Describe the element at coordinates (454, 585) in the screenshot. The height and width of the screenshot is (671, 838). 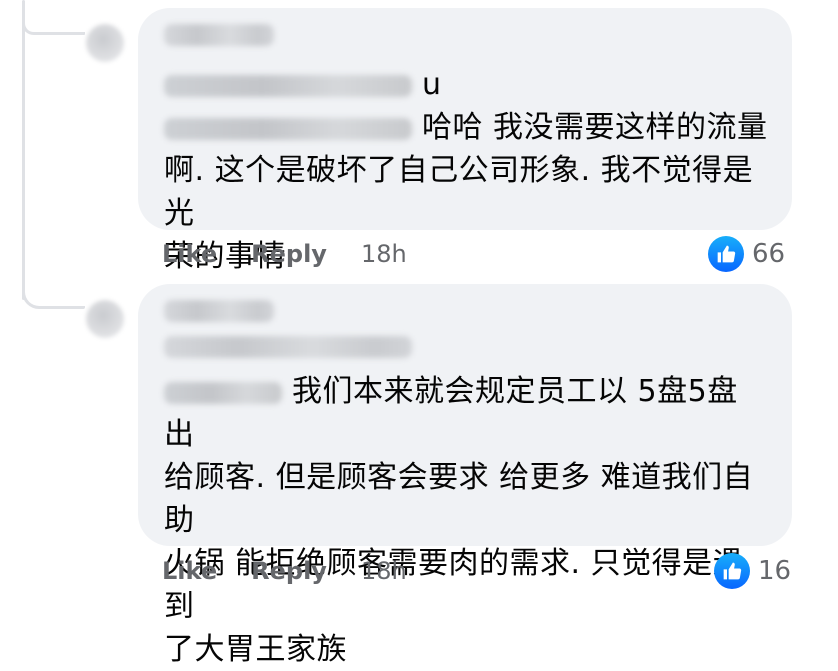
I see `comment-line-3: 火锅 能拒绝顾客需要肉的需求. 只觉得是遇到` at that location.